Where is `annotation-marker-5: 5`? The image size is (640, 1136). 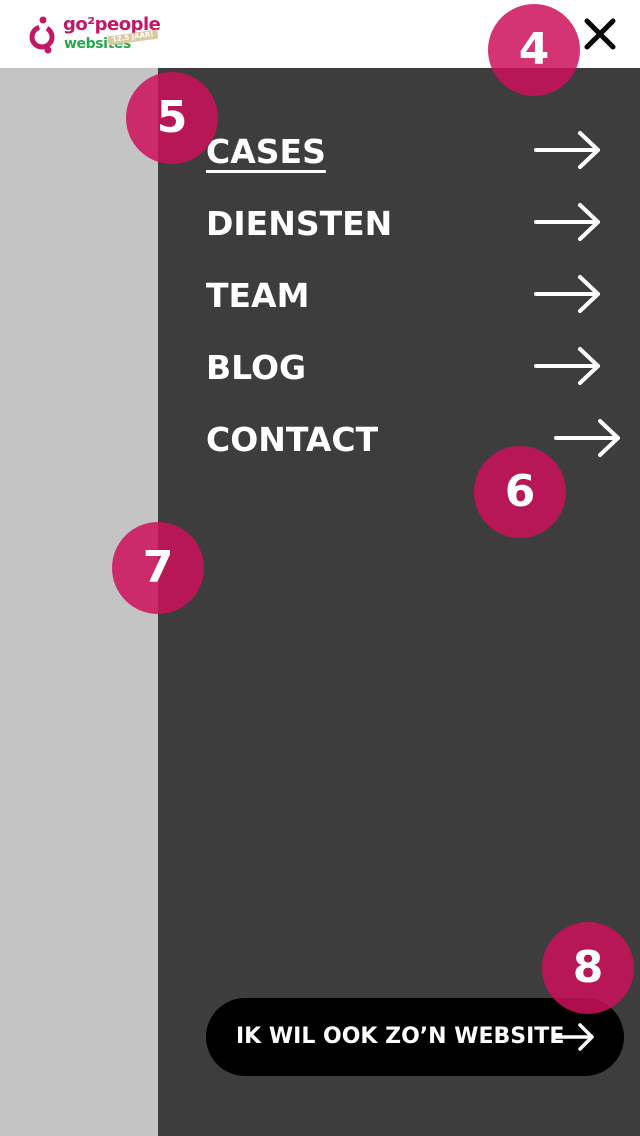 annotation-marker-5: 5 is located at coordinates (172, 118).